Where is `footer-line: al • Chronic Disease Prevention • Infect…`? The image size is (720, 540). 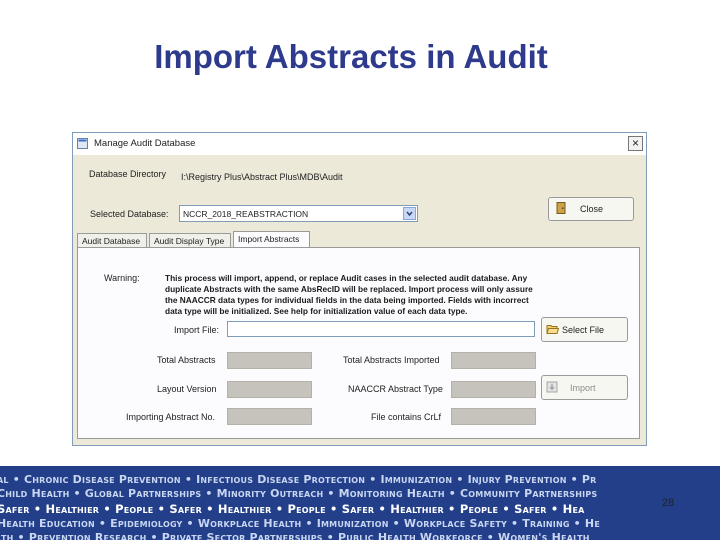 footer-line: al • Chronic Disease Prevention • Infect… is located at coordinates (298, 479).